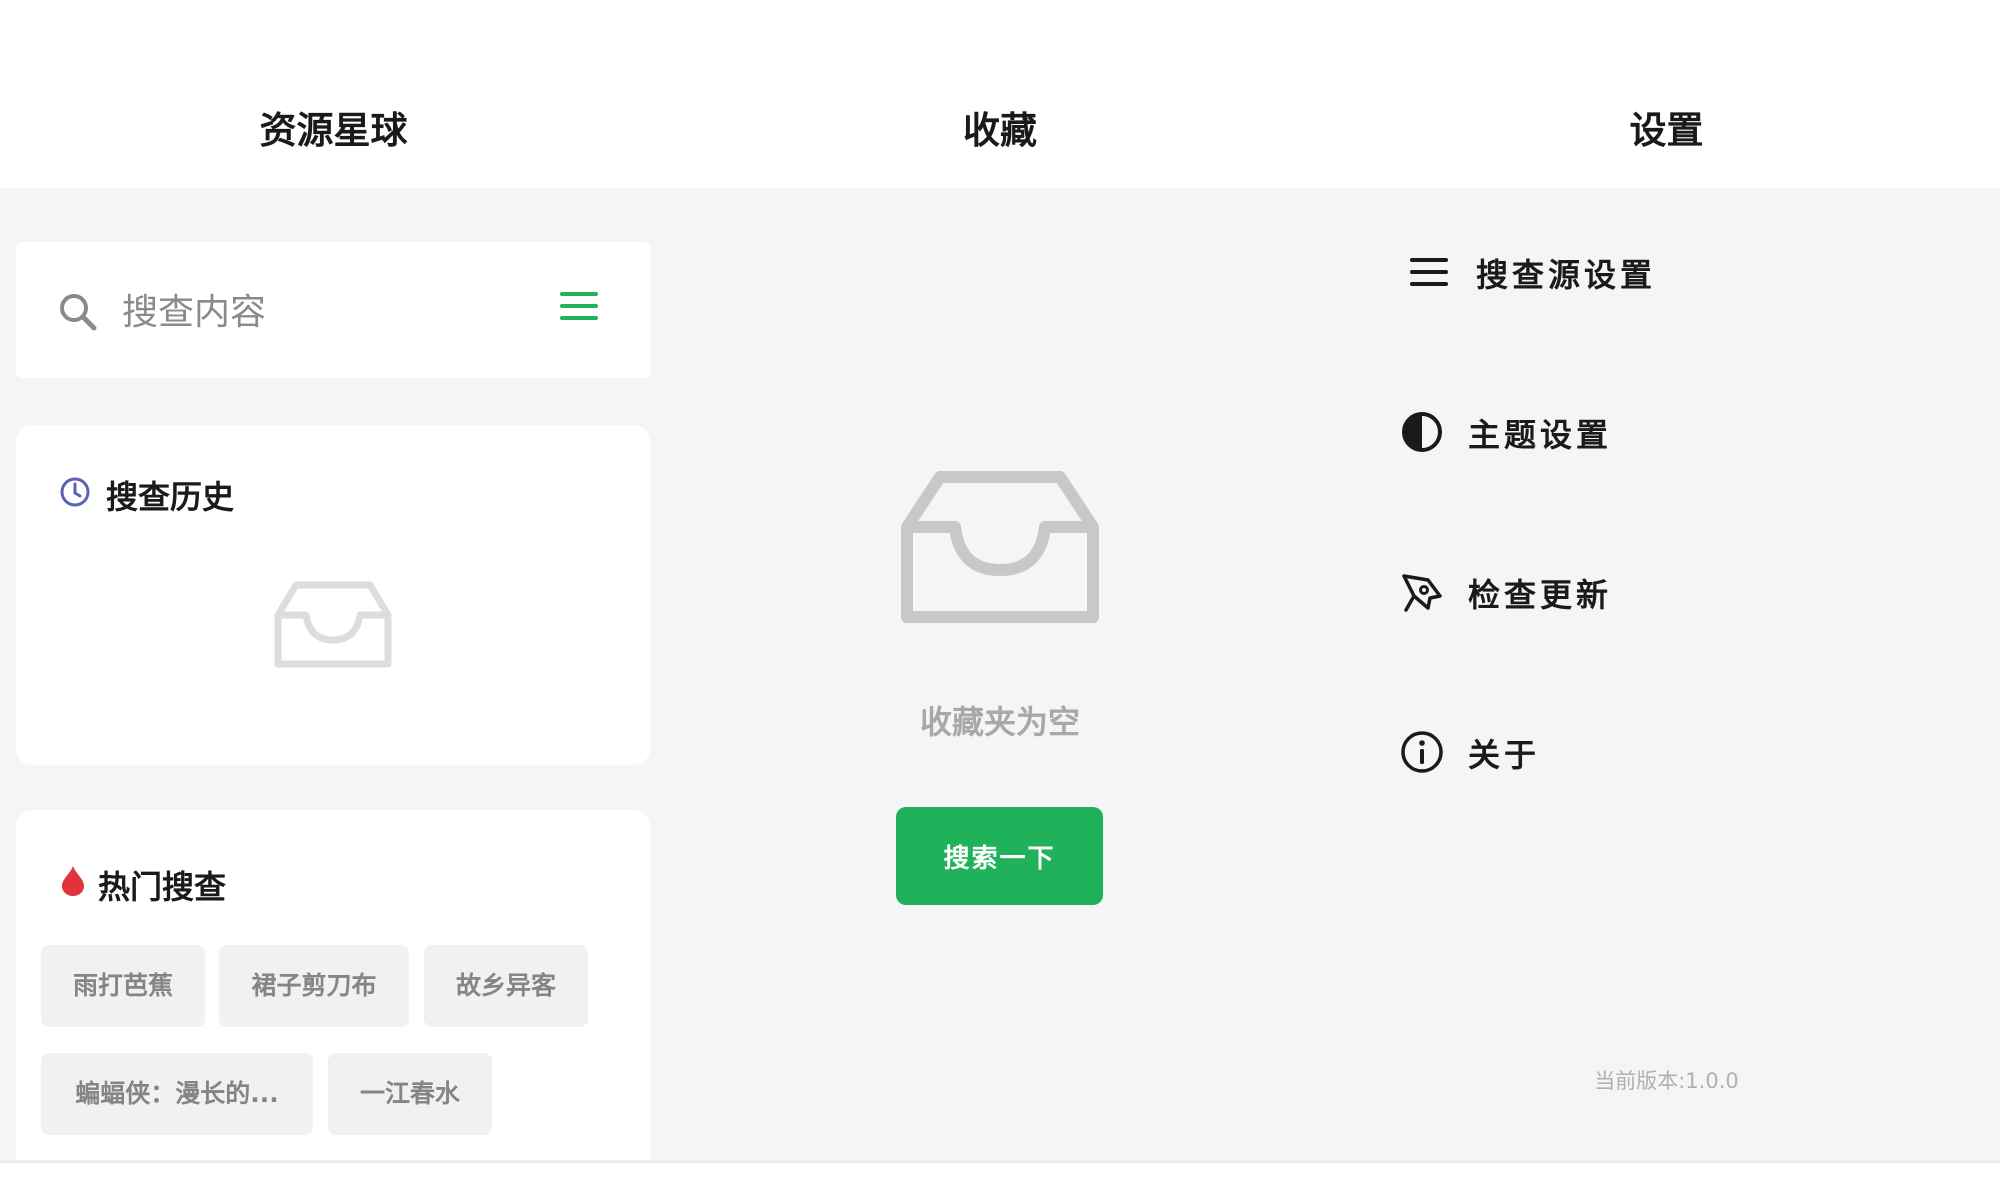 The width and height of the screenshot is (2000, 1200). I want to click on setting-item-theme: 主题设置, so click(1518, 430).